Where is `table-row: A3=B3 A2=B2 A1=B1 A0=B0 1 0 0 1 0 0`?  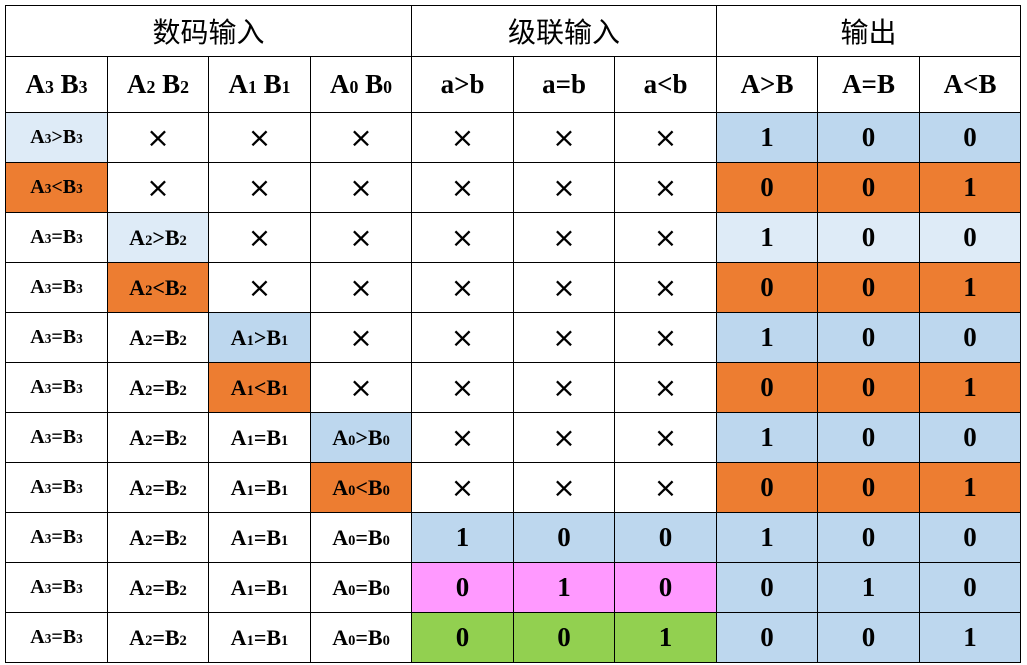 table-row: A3=B3 A2=B2 A1=B1 A0=B0 1 0 0 1 0 0 is located at coordinates (513, 537).